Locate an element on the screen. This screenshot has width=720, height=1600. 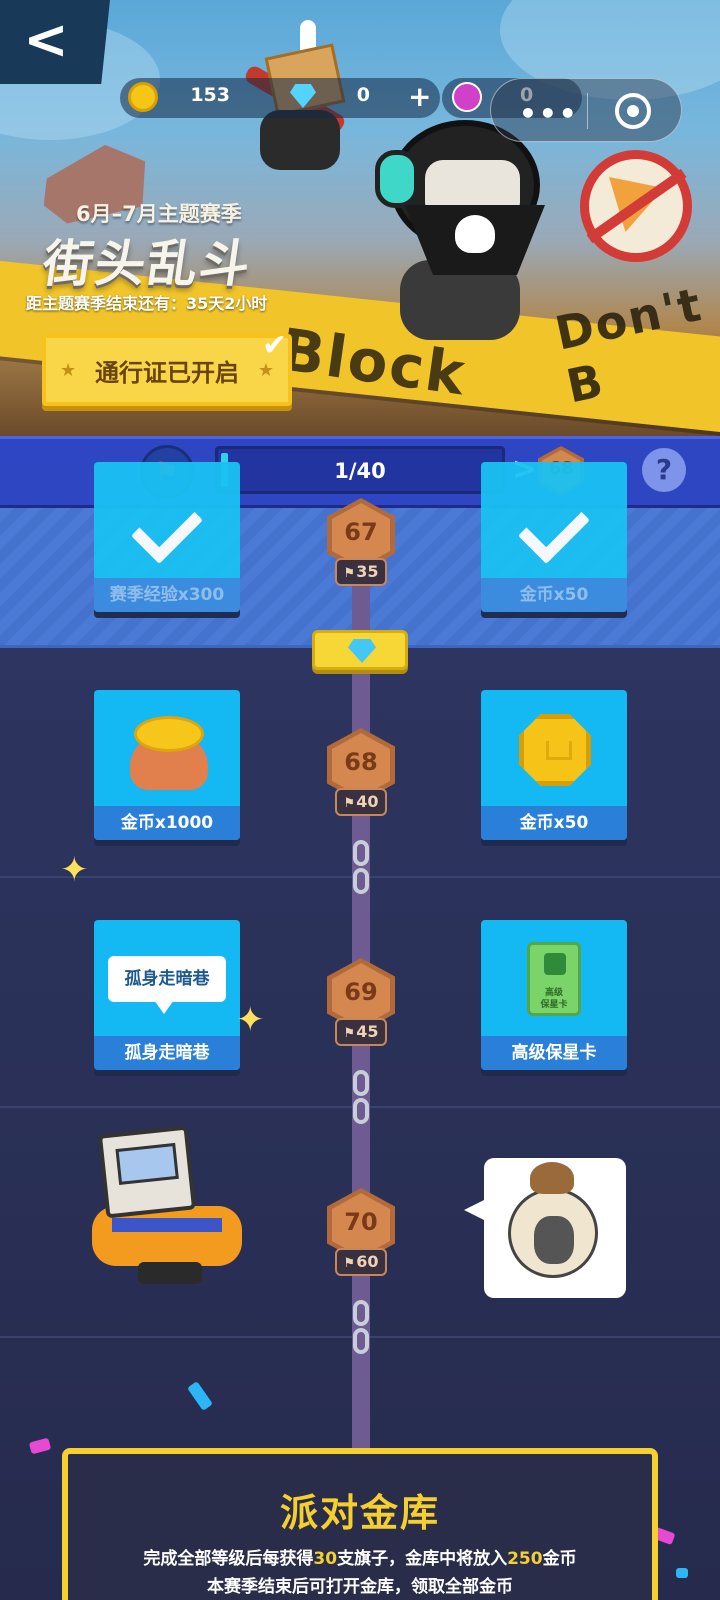
more-menu-icon: ••• is located at coordinates (549, 113).